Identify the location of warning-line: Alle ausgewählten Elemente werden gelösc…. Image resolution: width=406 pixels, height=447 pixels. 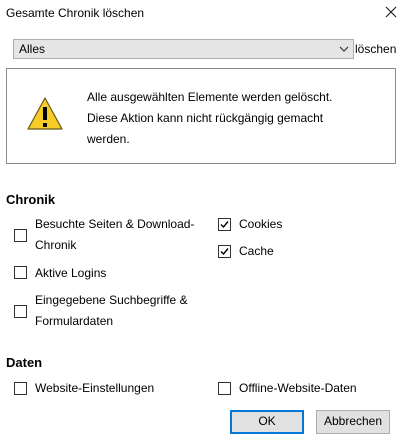
(210, 97).